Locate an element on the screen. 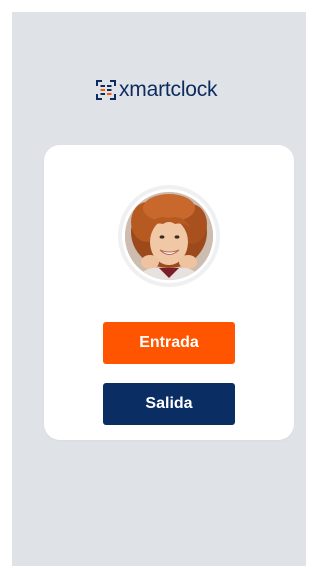  logo-wordmark-clock: clock is located at coordinates (194, 89).